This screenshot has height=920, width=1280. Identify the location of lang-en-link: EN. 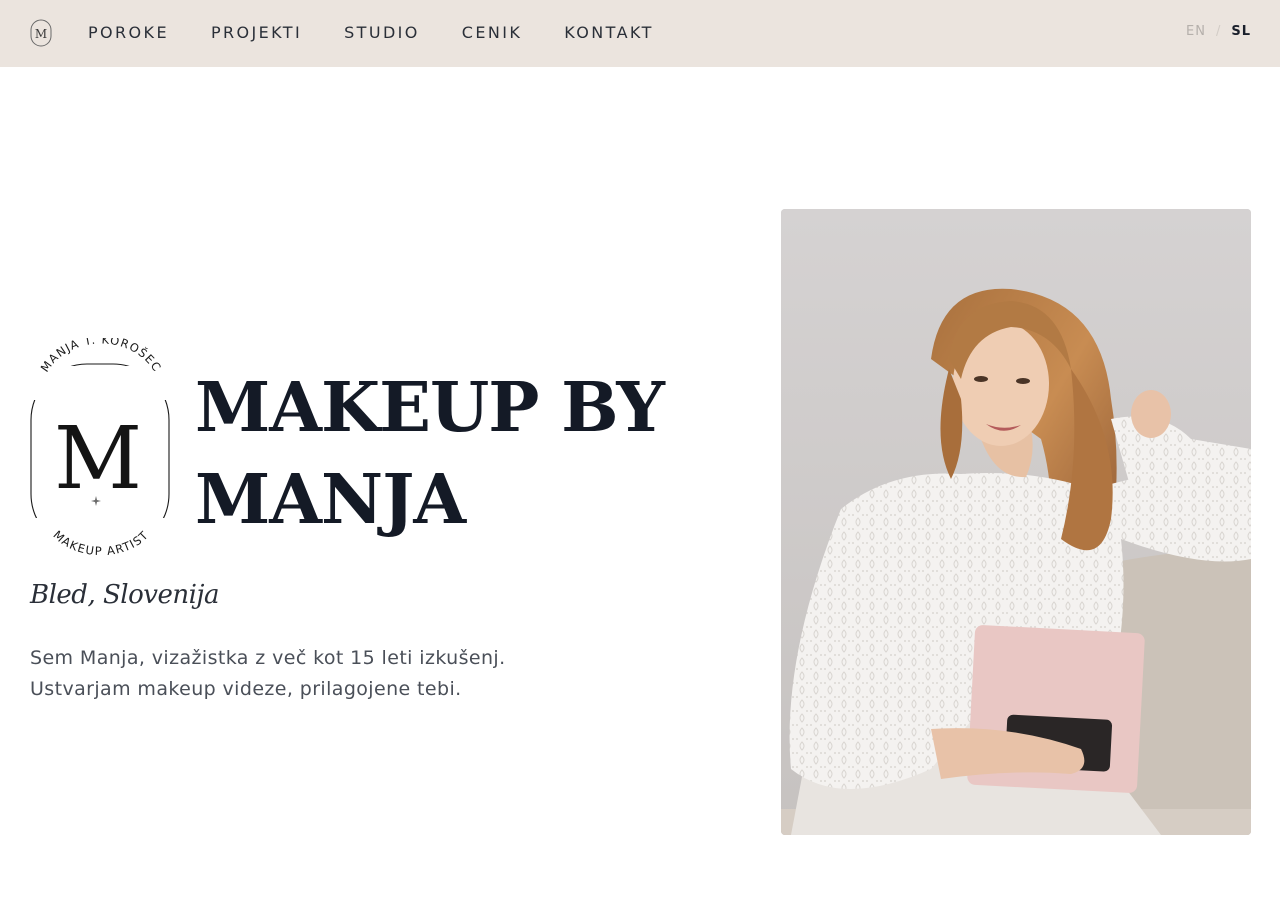
(1196, 31).